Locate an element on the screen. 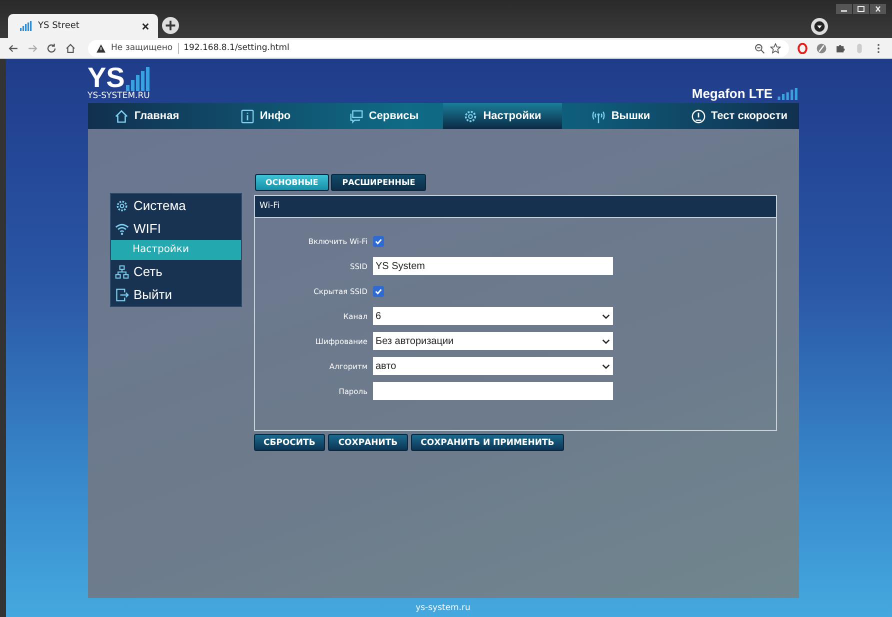  warning-icon is located at coordinates (101, 48).